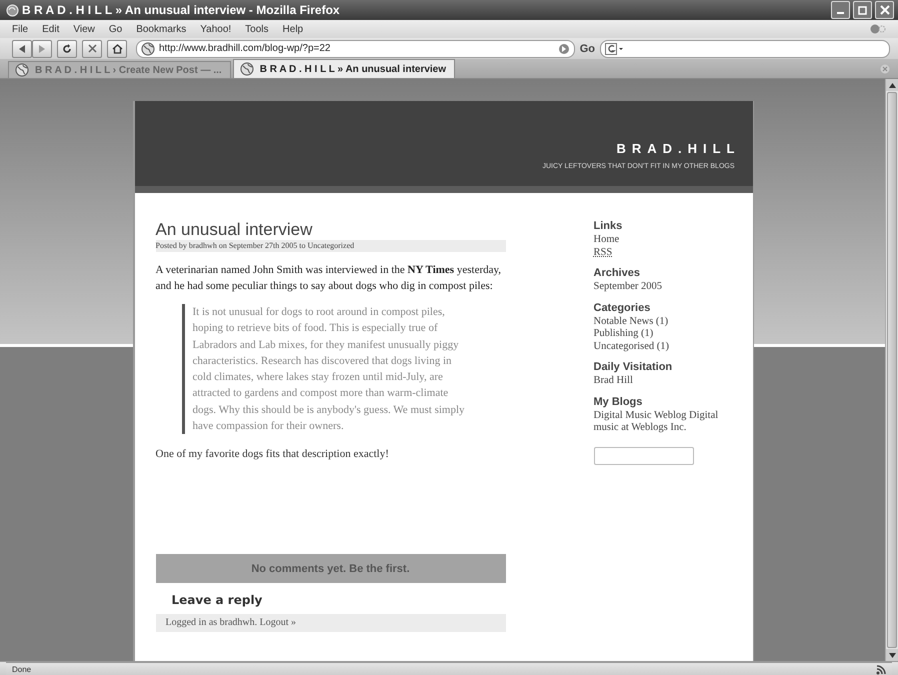 The height and width of the screenshot is (675, 898). What do you see at coordinates (892, 655) in the screenshot?
I see `down-arrow-icon` at bounding box center [892, 655].